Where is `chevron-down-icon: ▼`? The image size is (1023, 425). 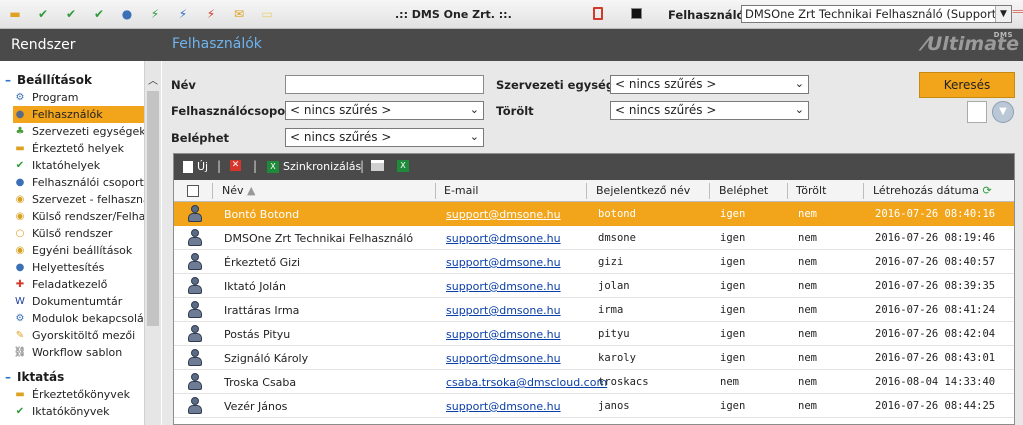 chevron-down-icon: ▼ is located at coordinates (1003, 14).